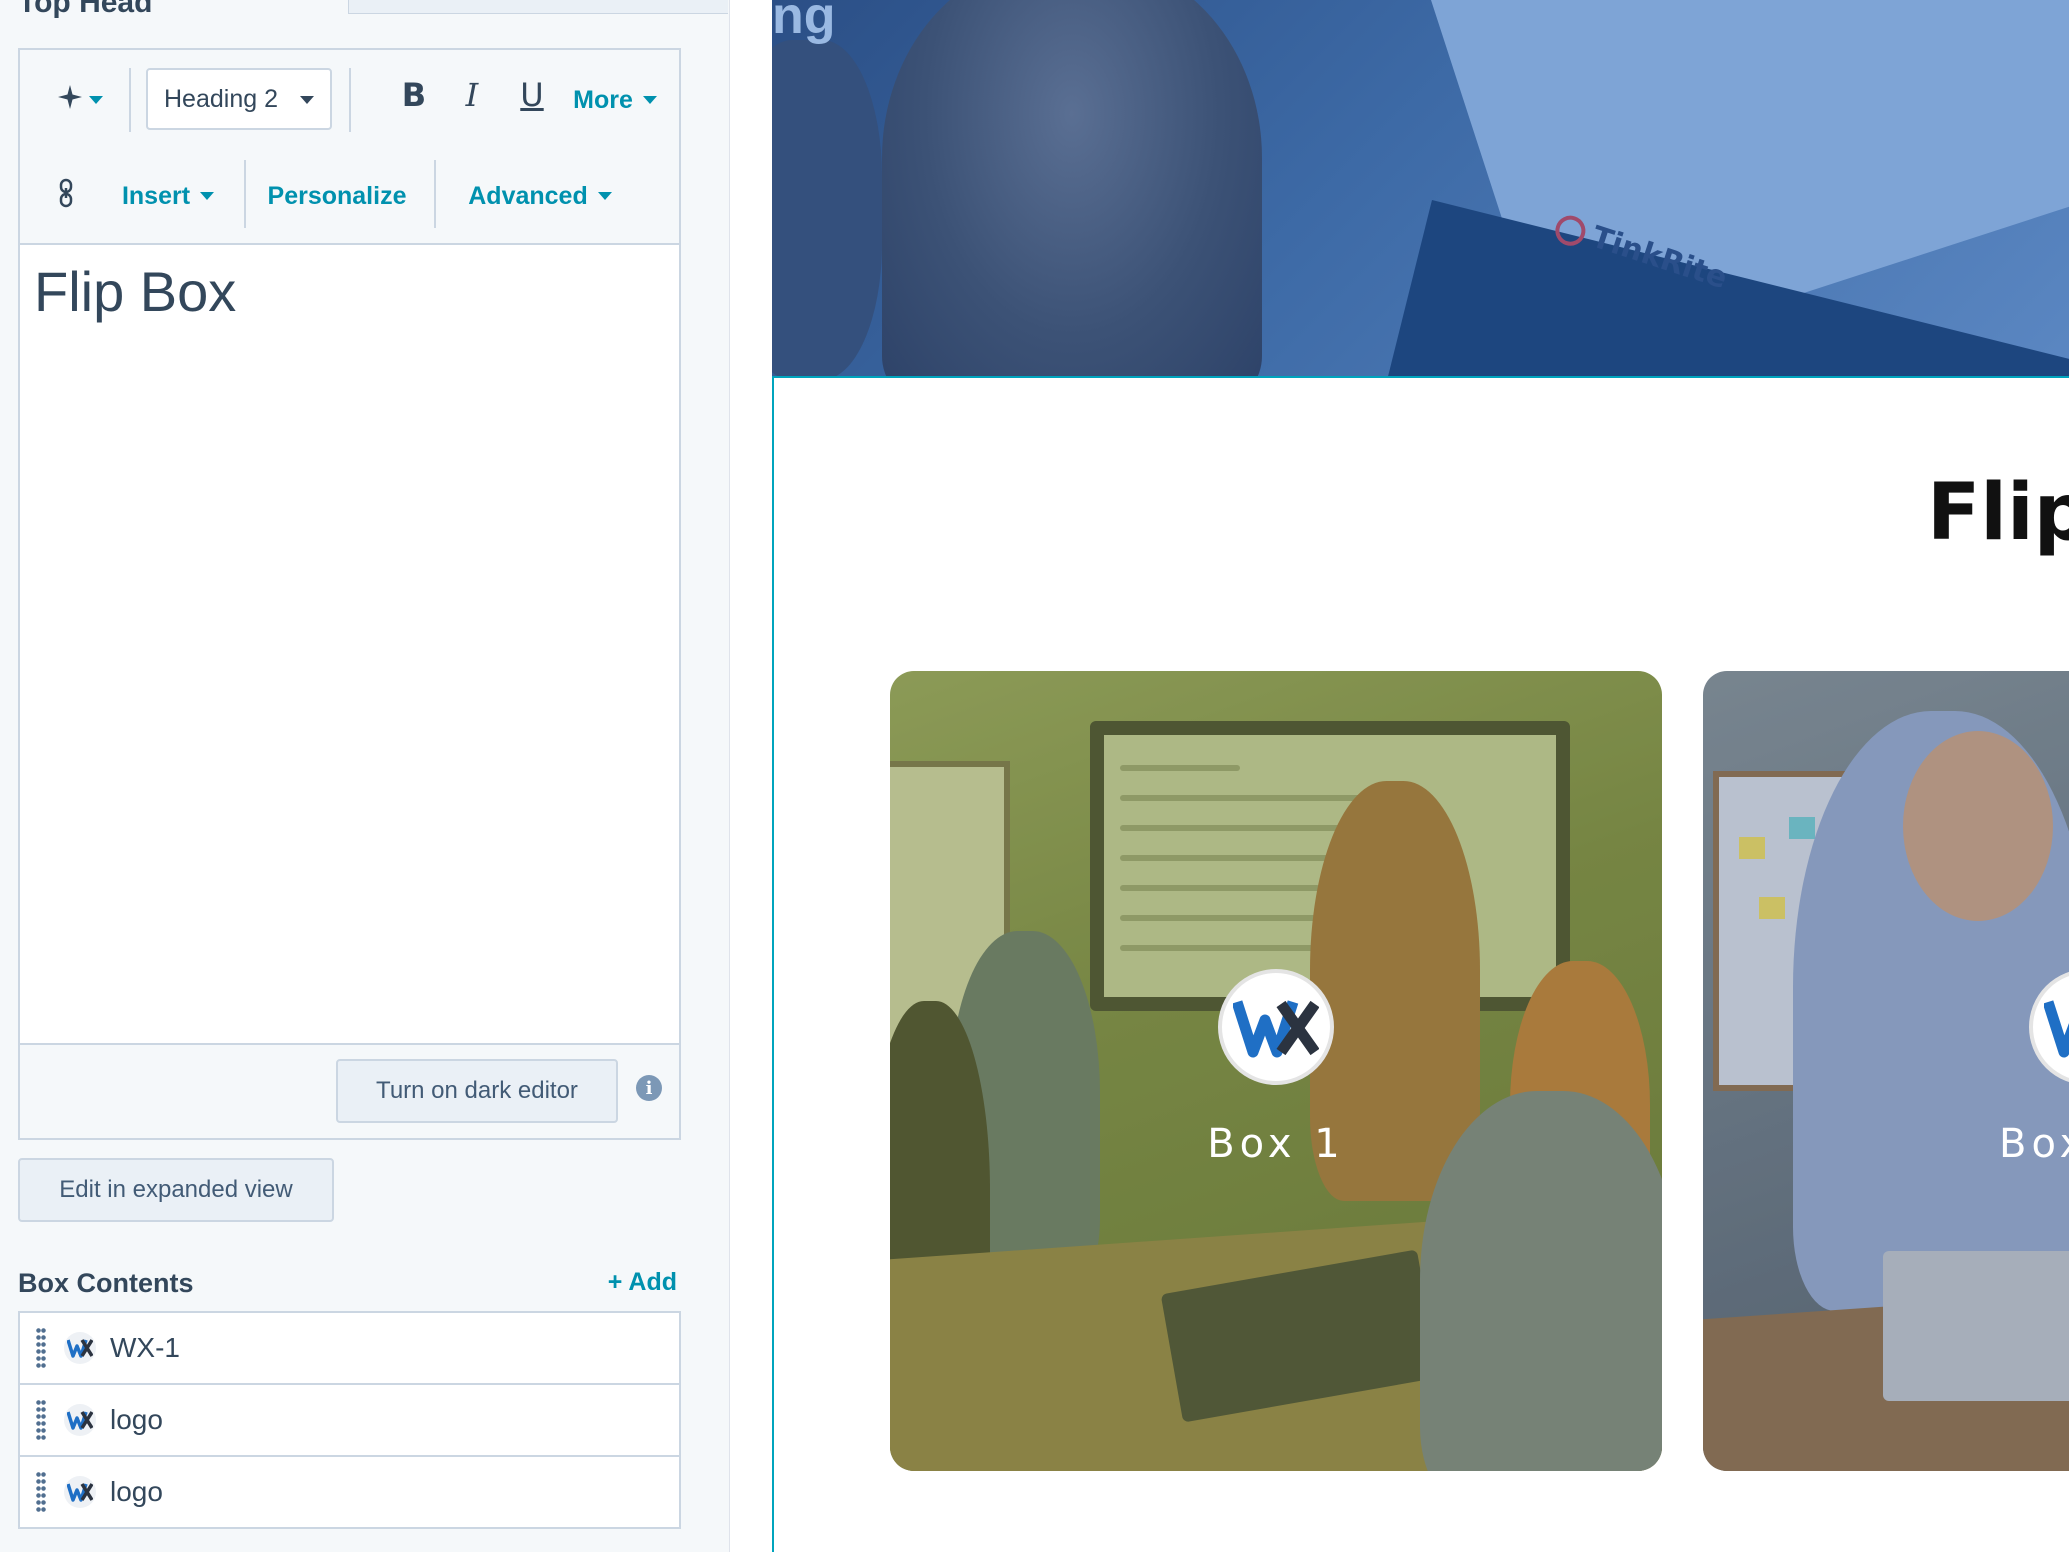 The image size is (2069, 1552). I want to click on advanced-menu-button: Advanced, so click(540, 196).